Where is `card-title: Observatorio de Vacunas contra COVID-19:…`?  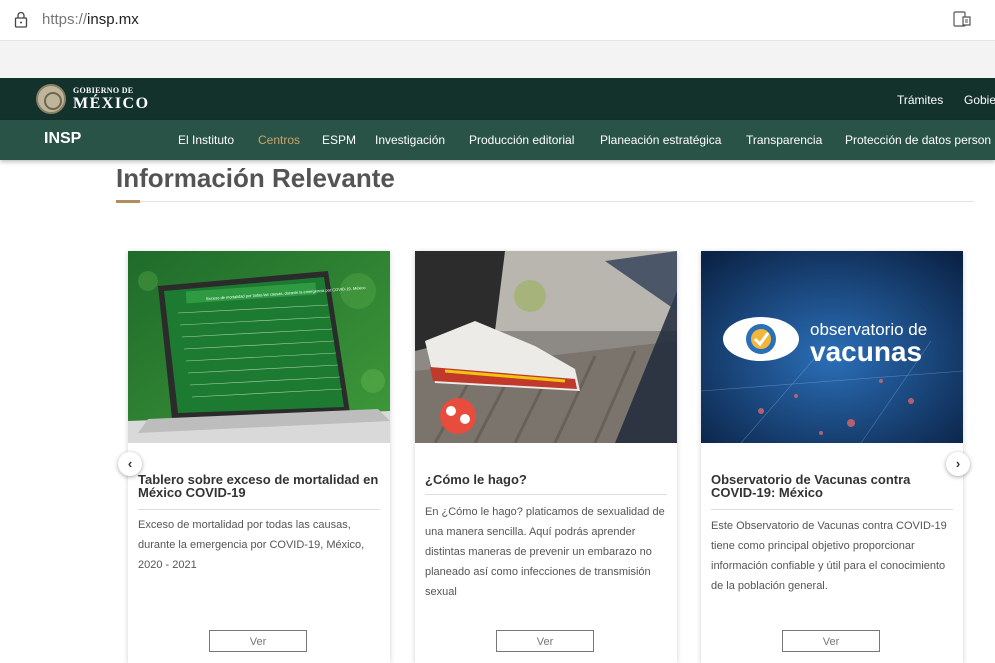
card-title: Observatorio de Vacunas contra COVID-19:… is located at coordinates (832, 486).